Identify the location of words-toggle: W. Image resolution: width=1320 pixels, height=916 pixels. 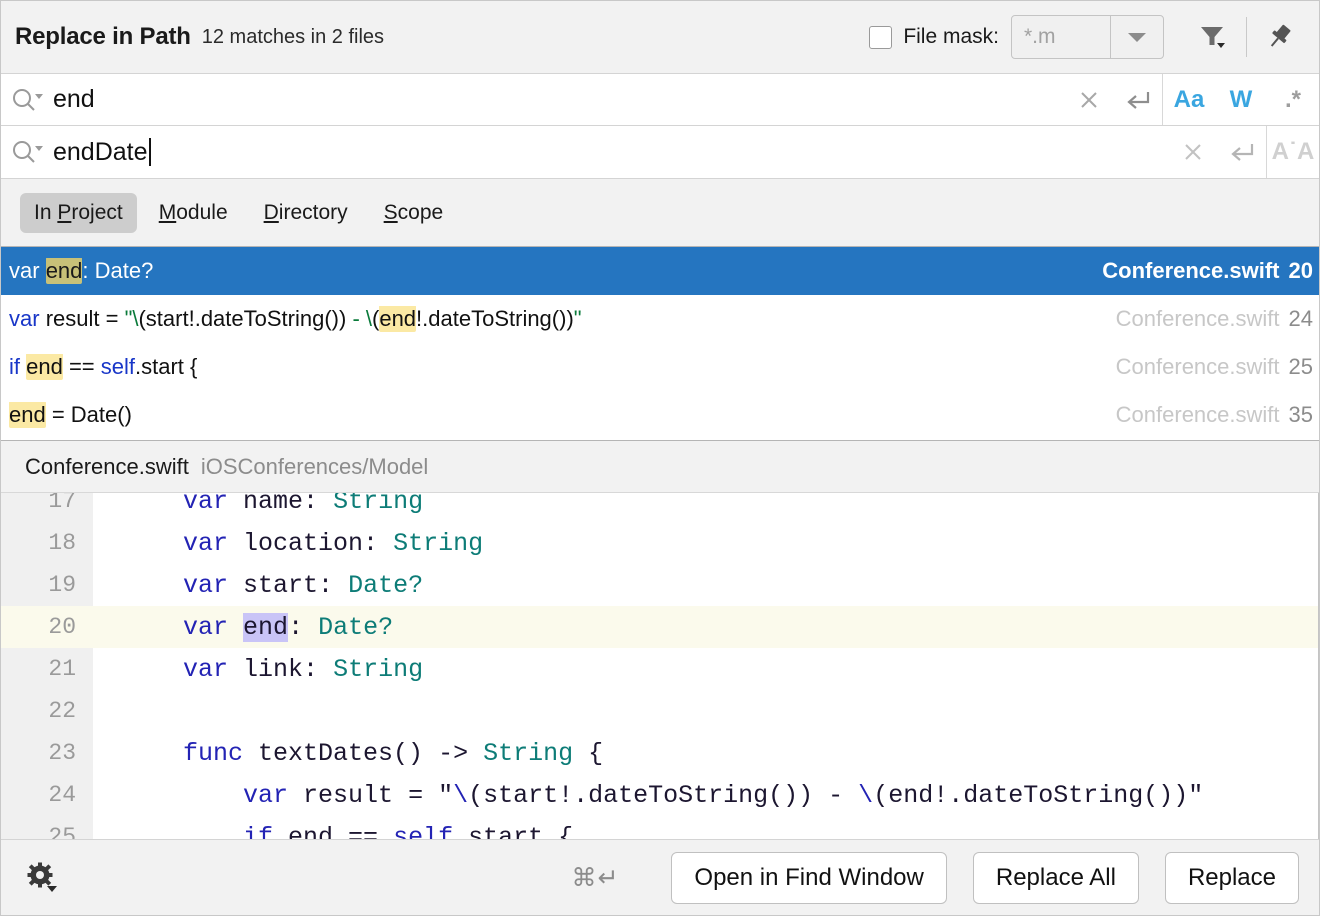
(1241, 99).